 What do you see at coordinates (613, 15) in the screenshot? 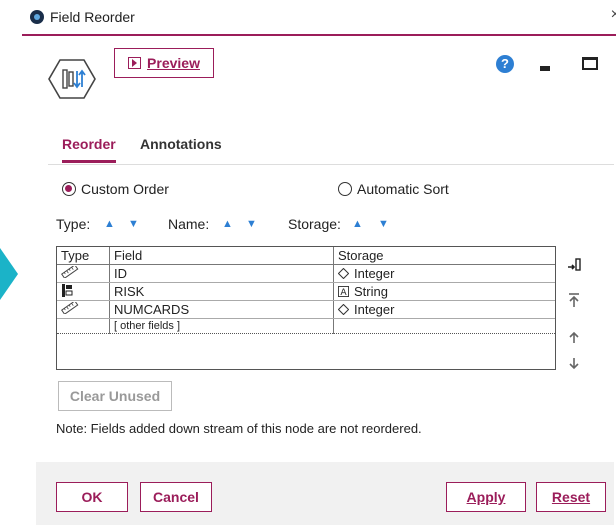
I see `close-icon: ×` at bounding box center [613, 15].